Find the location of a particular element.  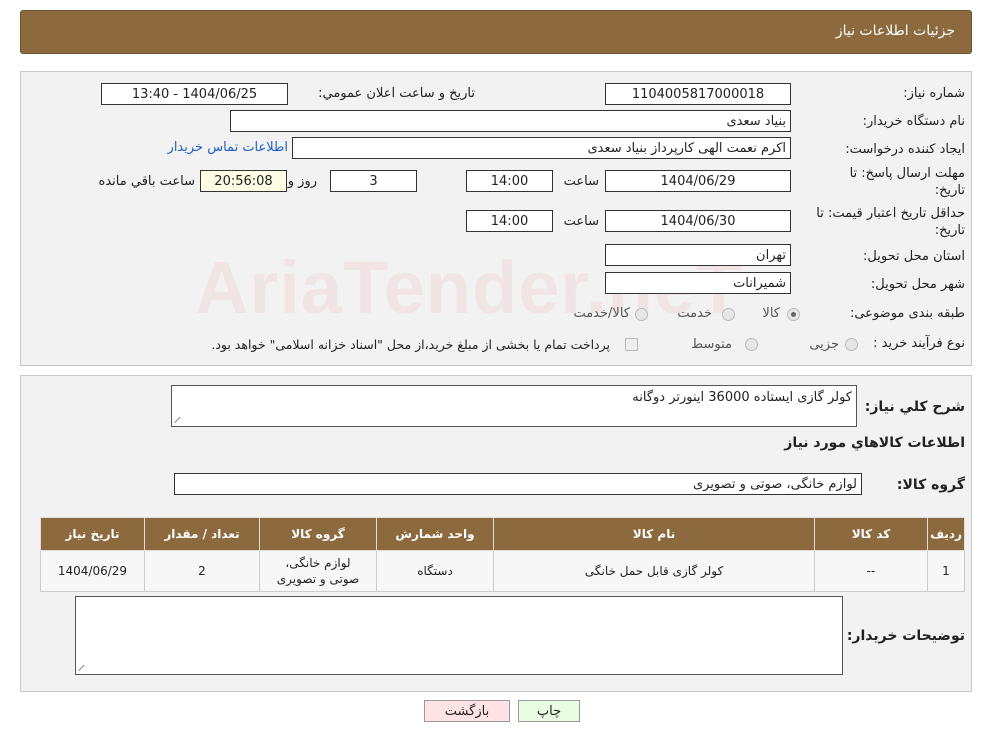

col-name: نام کالا is located at coordinates (654, 534).